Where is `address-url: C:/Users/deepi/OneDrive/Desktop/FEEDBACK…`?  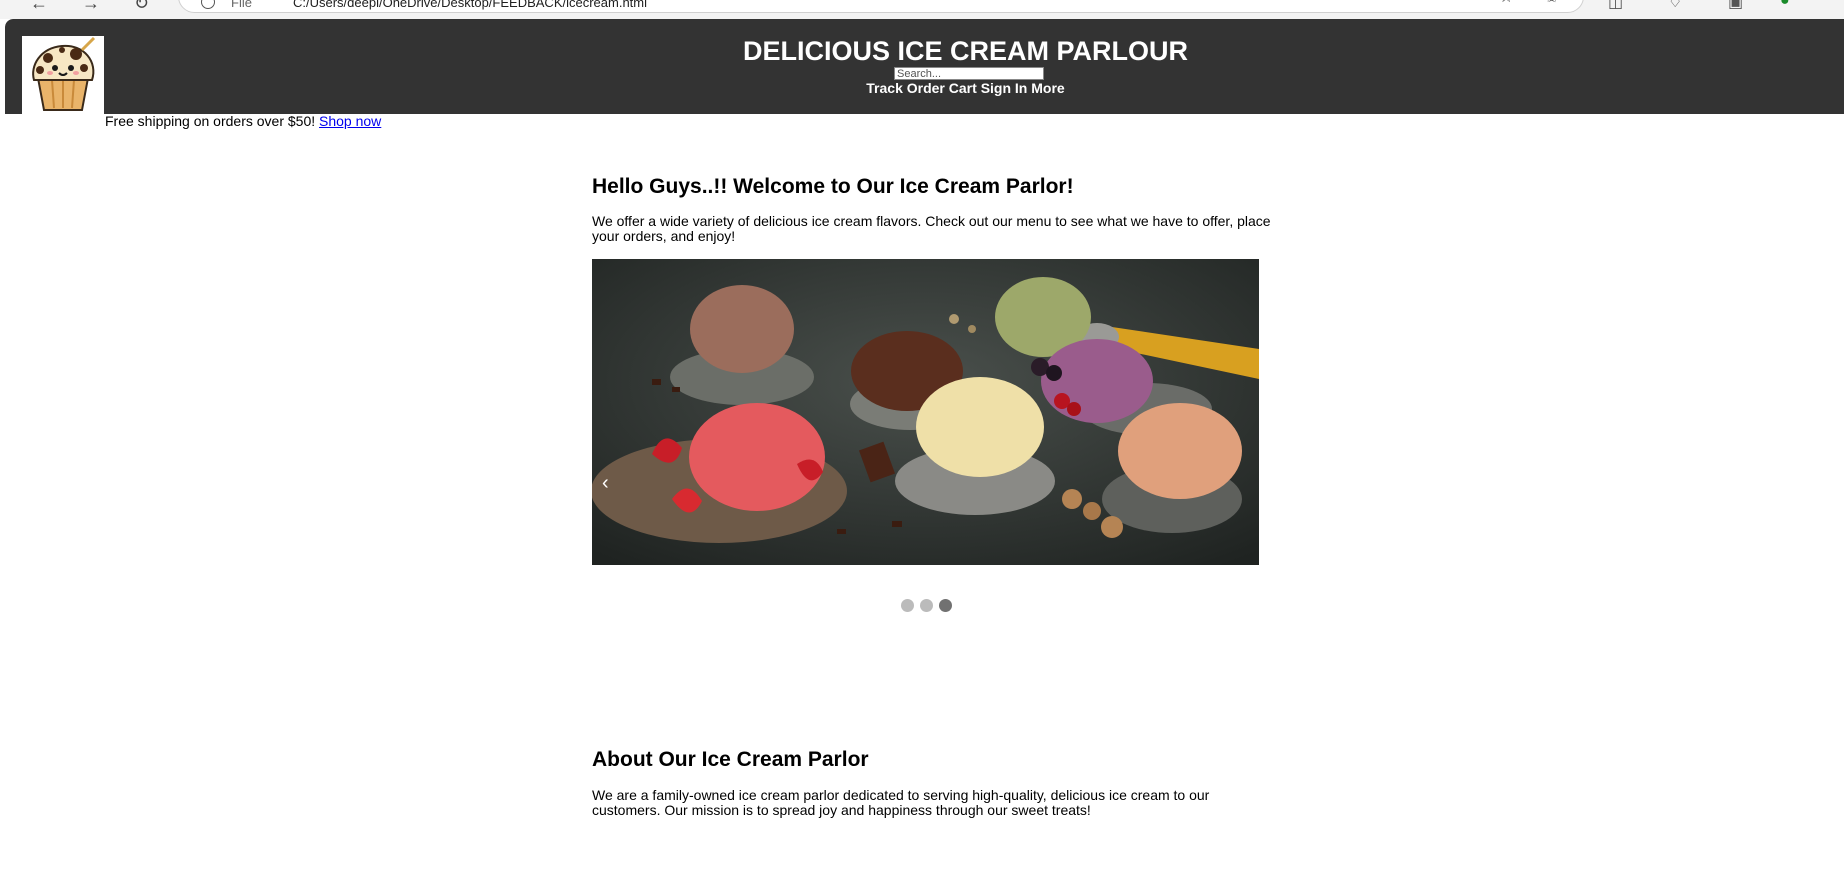
address-url: C:/Users/deepi/OneDrive/Desktop/FEEDBACK… is located at coordinates (470, 5).